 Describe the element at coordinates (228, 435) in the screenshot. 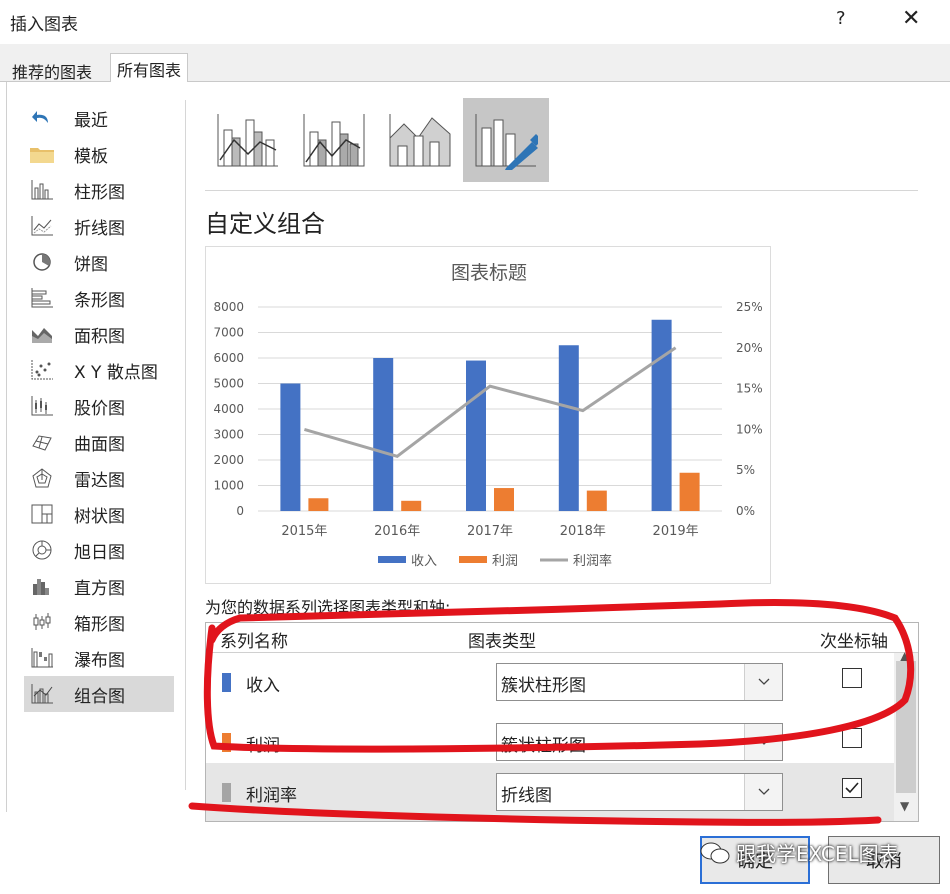

I see `y-tick-label: 3000` at that location.